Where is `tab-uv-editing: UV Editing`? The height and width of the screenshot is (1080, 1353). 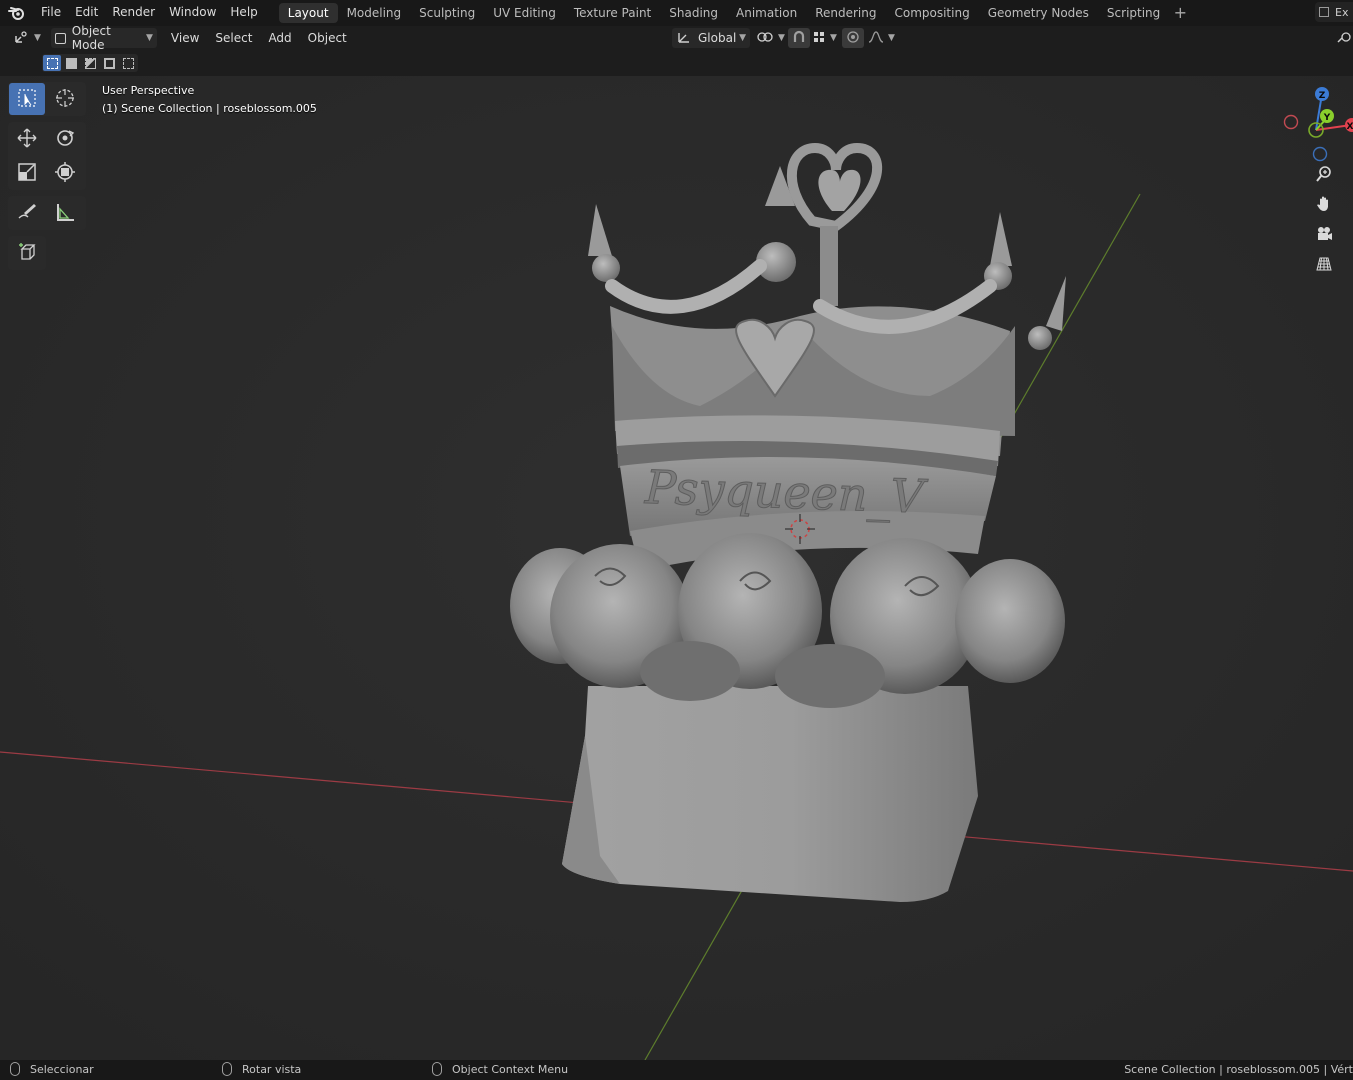
tab-uv-editing: UV Editing is located at coordinates (524, 13).